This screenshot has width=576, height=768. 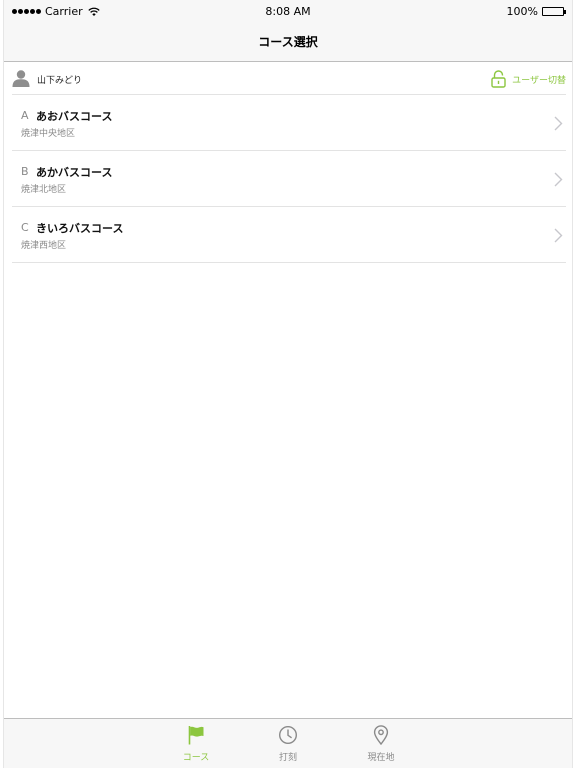 What do you see at coordinates (74, 116) in the screenshot?
I see `course-name: あおバスコース` at bounding box center [74, 116].